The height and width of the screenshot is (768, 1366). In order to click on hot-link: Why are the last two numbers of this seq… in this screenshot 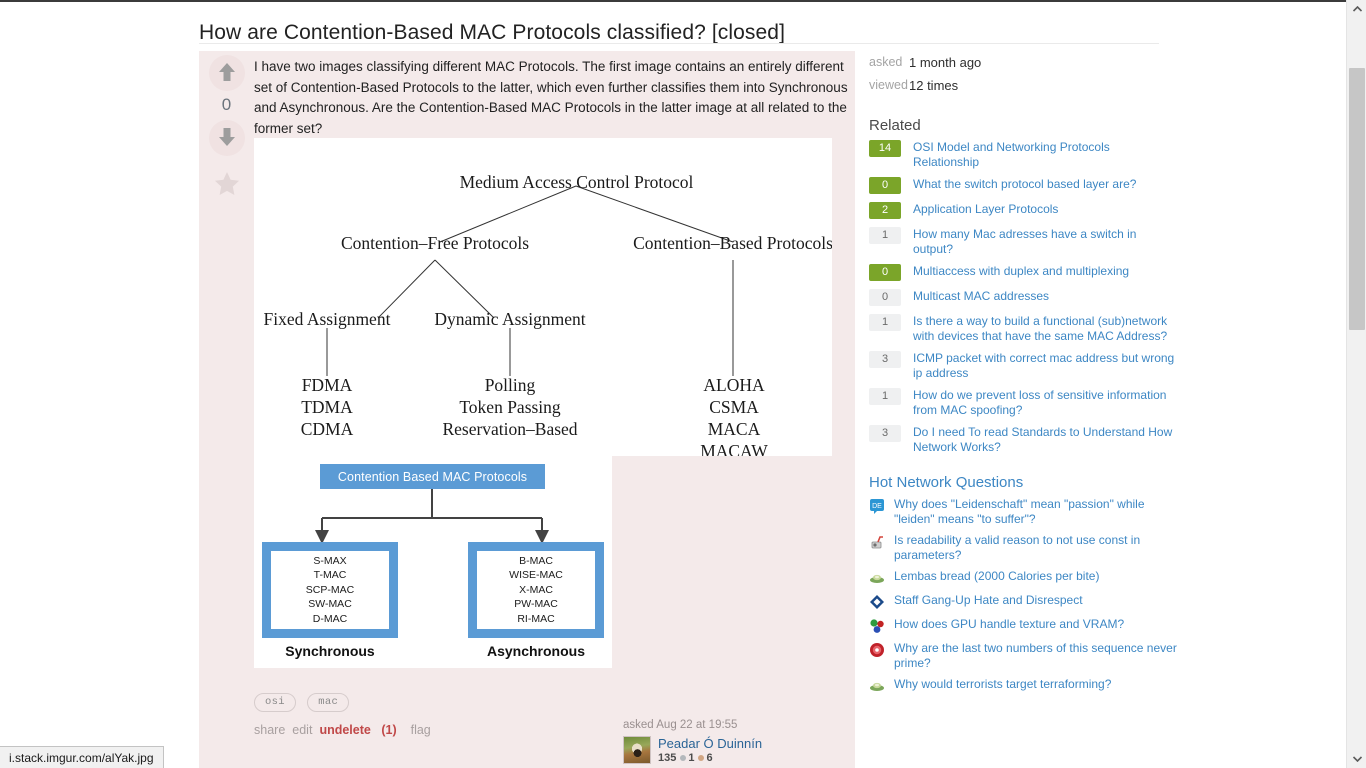, I will do `click(1036, 655)`.